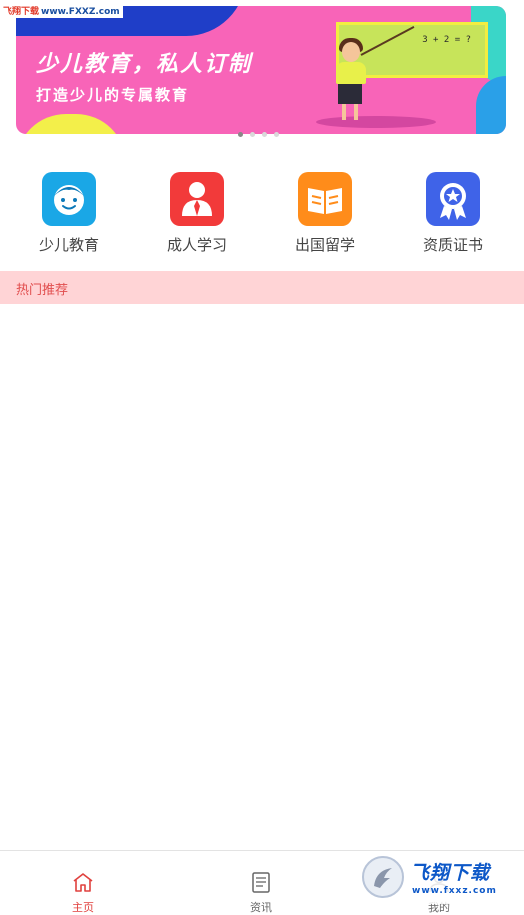 This screenshot has width=524, height=915. Describe the element at coordinates (144, 64) in the screenshot. I see `banner-title: 少儿教育，私人订制` at that location.